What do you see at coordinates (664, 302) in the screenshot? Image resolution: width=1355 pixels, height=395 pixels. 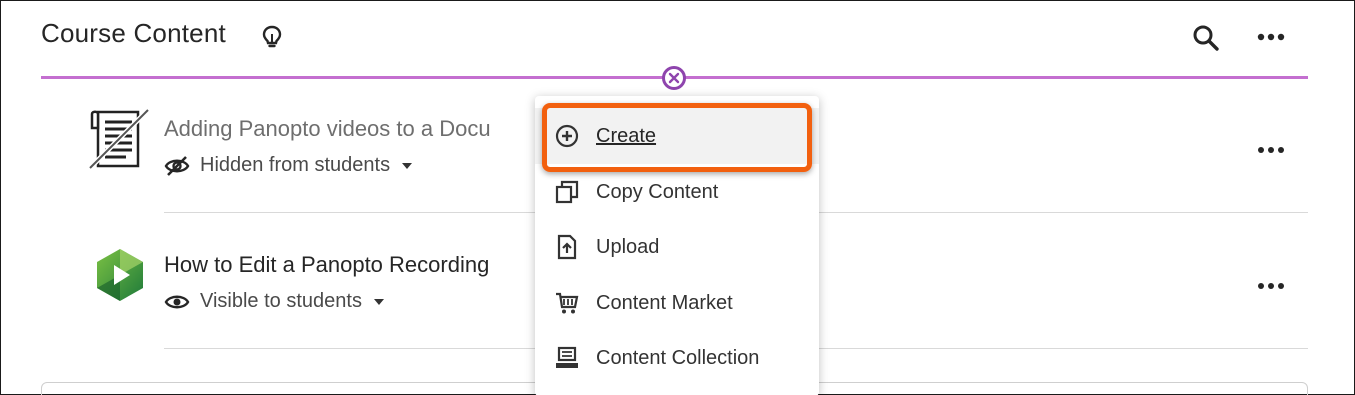 I see `menu-item-label: Content Market` at bounding box center [664, 302].